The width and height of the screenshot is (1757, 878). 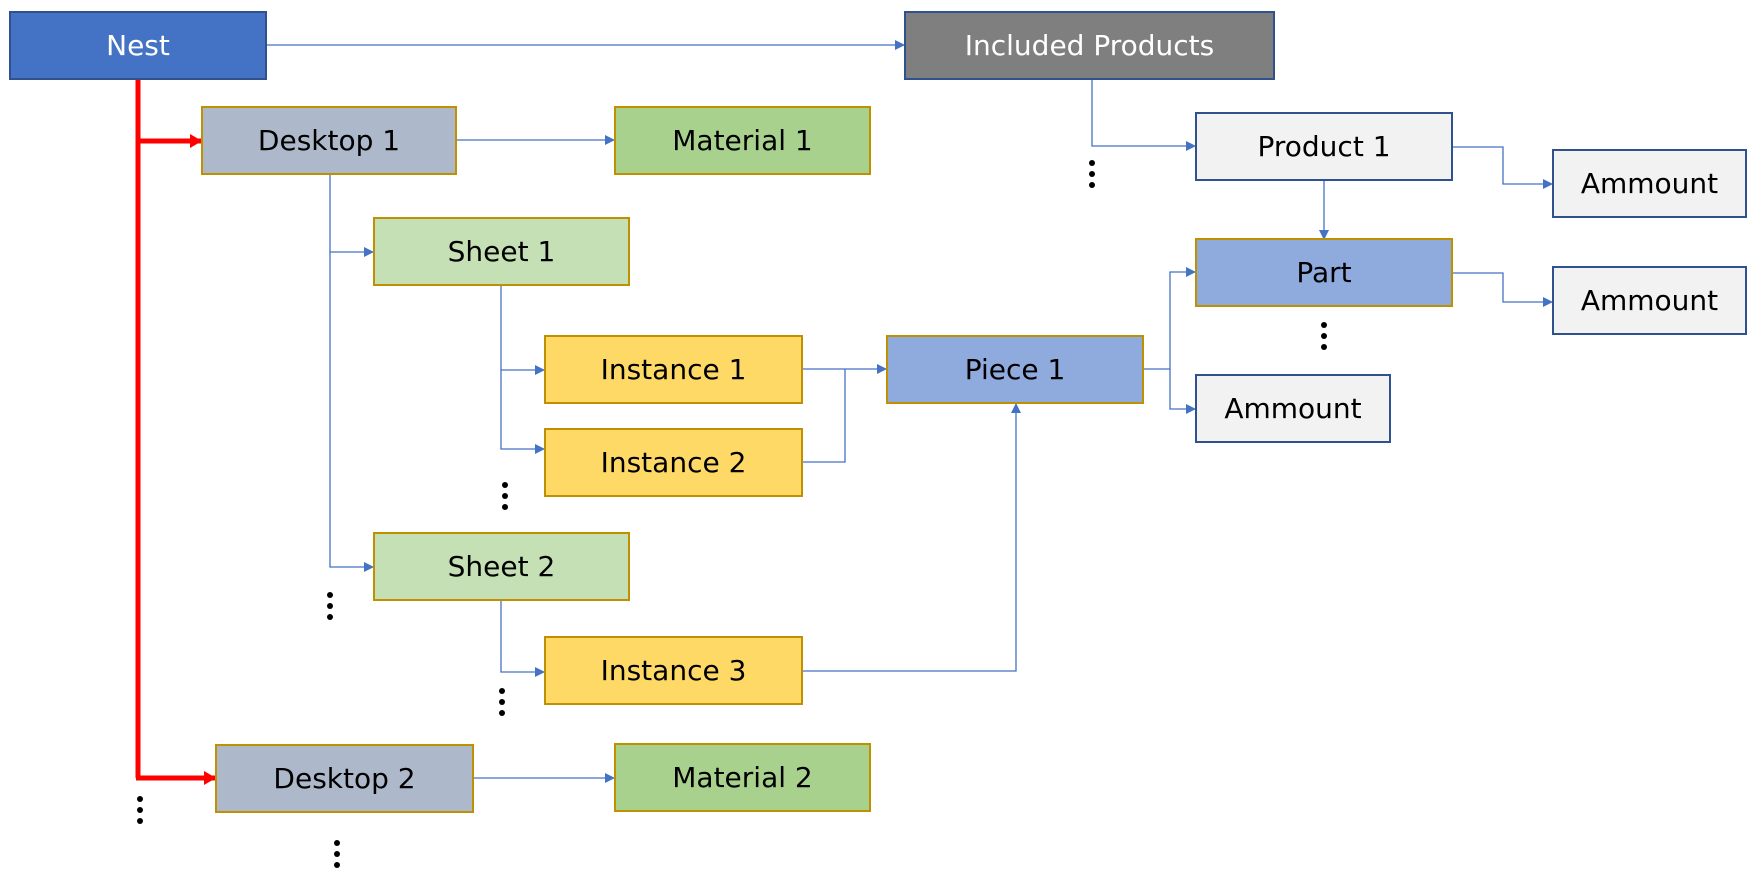 I want to click on node-label: Nest, so click(x=138, y=45).